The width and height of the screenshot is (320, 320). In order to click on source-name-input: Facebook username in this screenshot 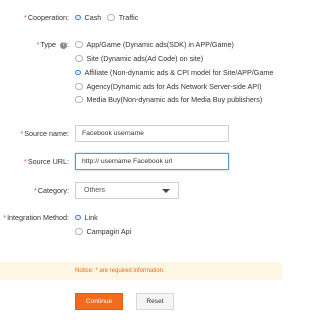, I will do `click(152, 133)`.